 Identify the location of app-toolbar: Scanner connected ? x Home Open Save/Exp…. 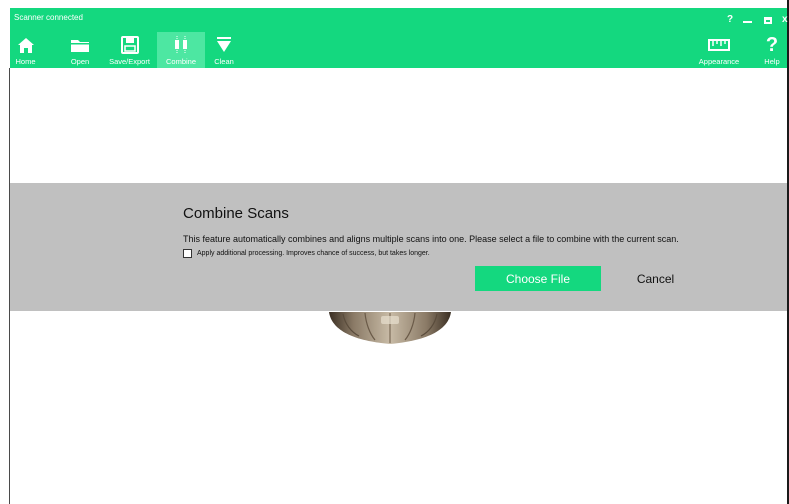
(399, 38).